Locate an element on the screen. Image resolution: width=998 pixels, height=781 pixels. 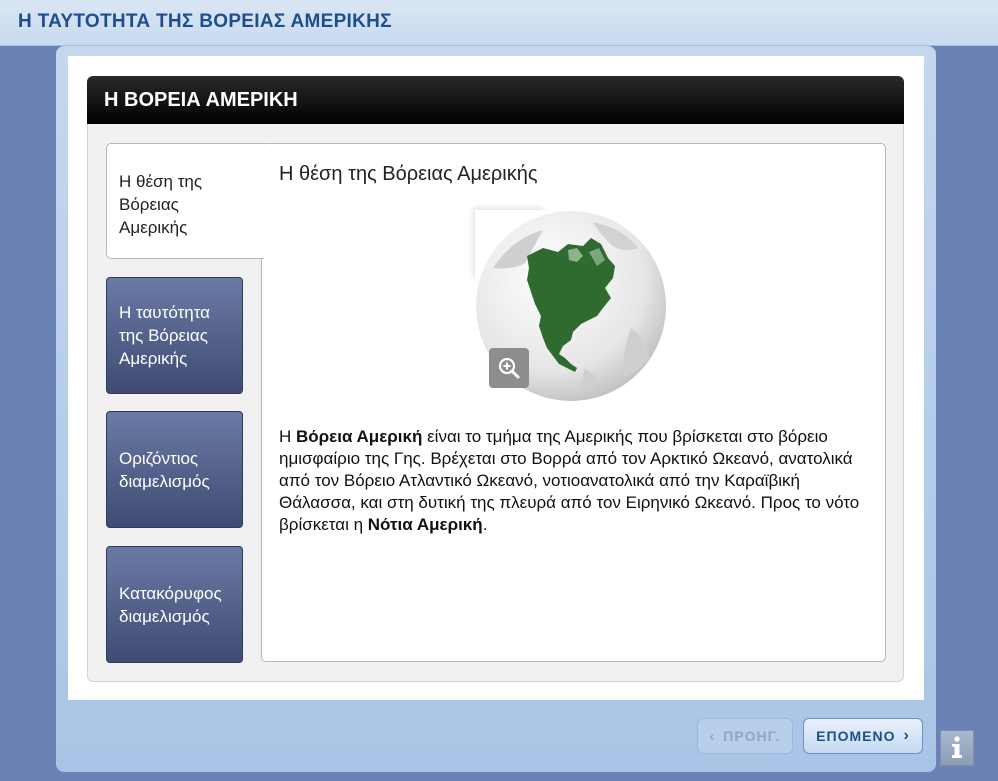
prev-button: ‹ ΠΡΟΗΓ. is located at coordinates (745, 736).